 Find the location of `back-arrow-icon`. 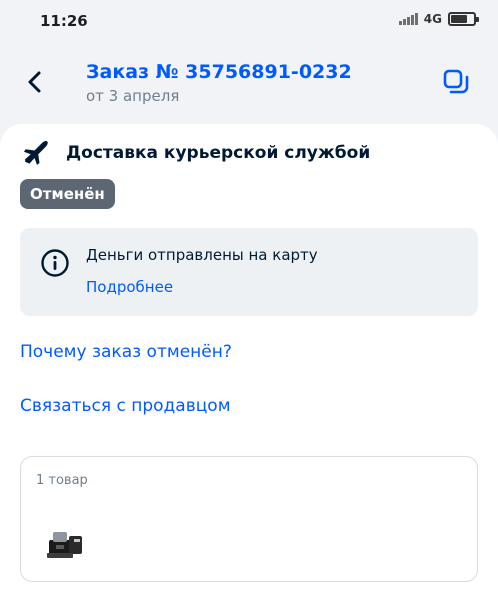

back-arrow-icon is located at coordinates (35, 82).